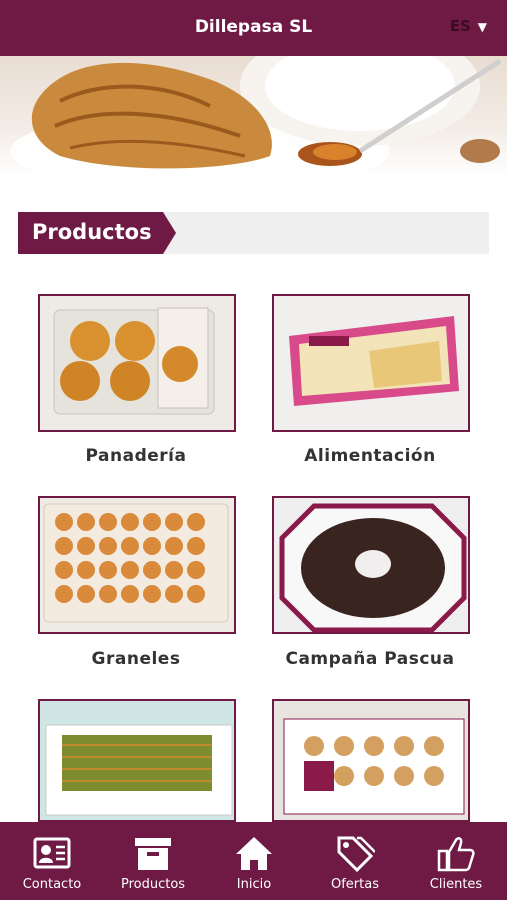  I want to click on language-selector: ES ▼, so click(468, 26).